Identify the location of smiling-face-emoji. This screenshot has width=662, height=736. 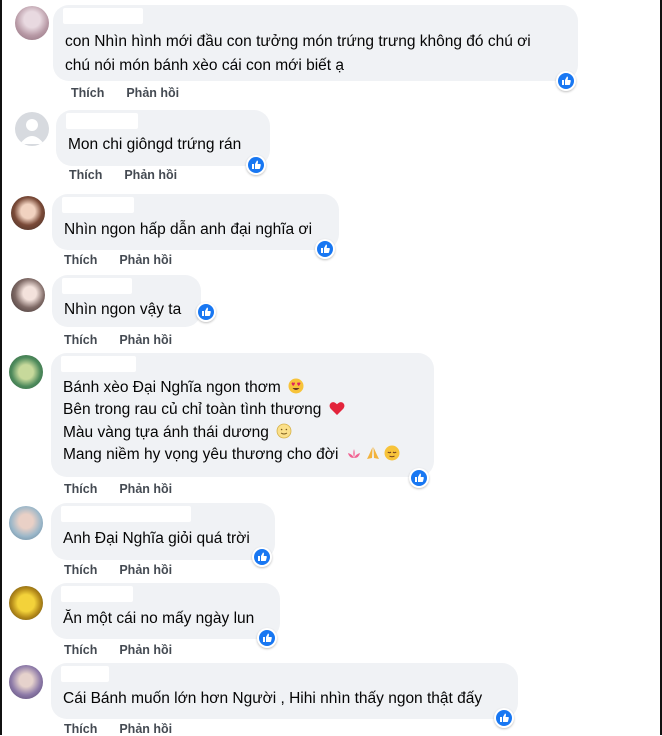
(284, 435).